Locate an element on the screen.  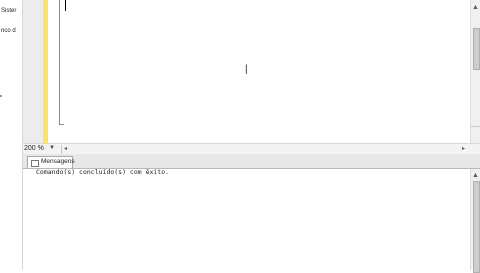
scroll-right-arrow-icon: ▸ is located at coordinates (463, 148).